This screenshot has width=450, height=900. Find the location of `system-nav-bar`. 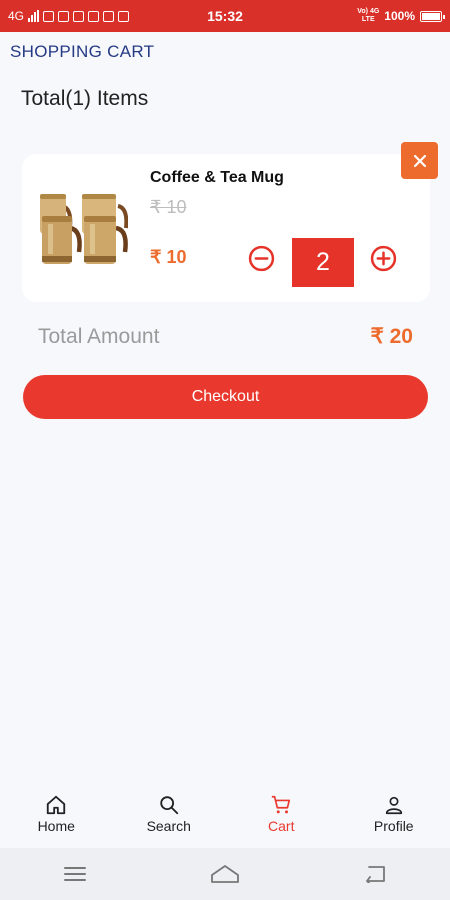

system-nav-bar is located at coordinates (225, 874).